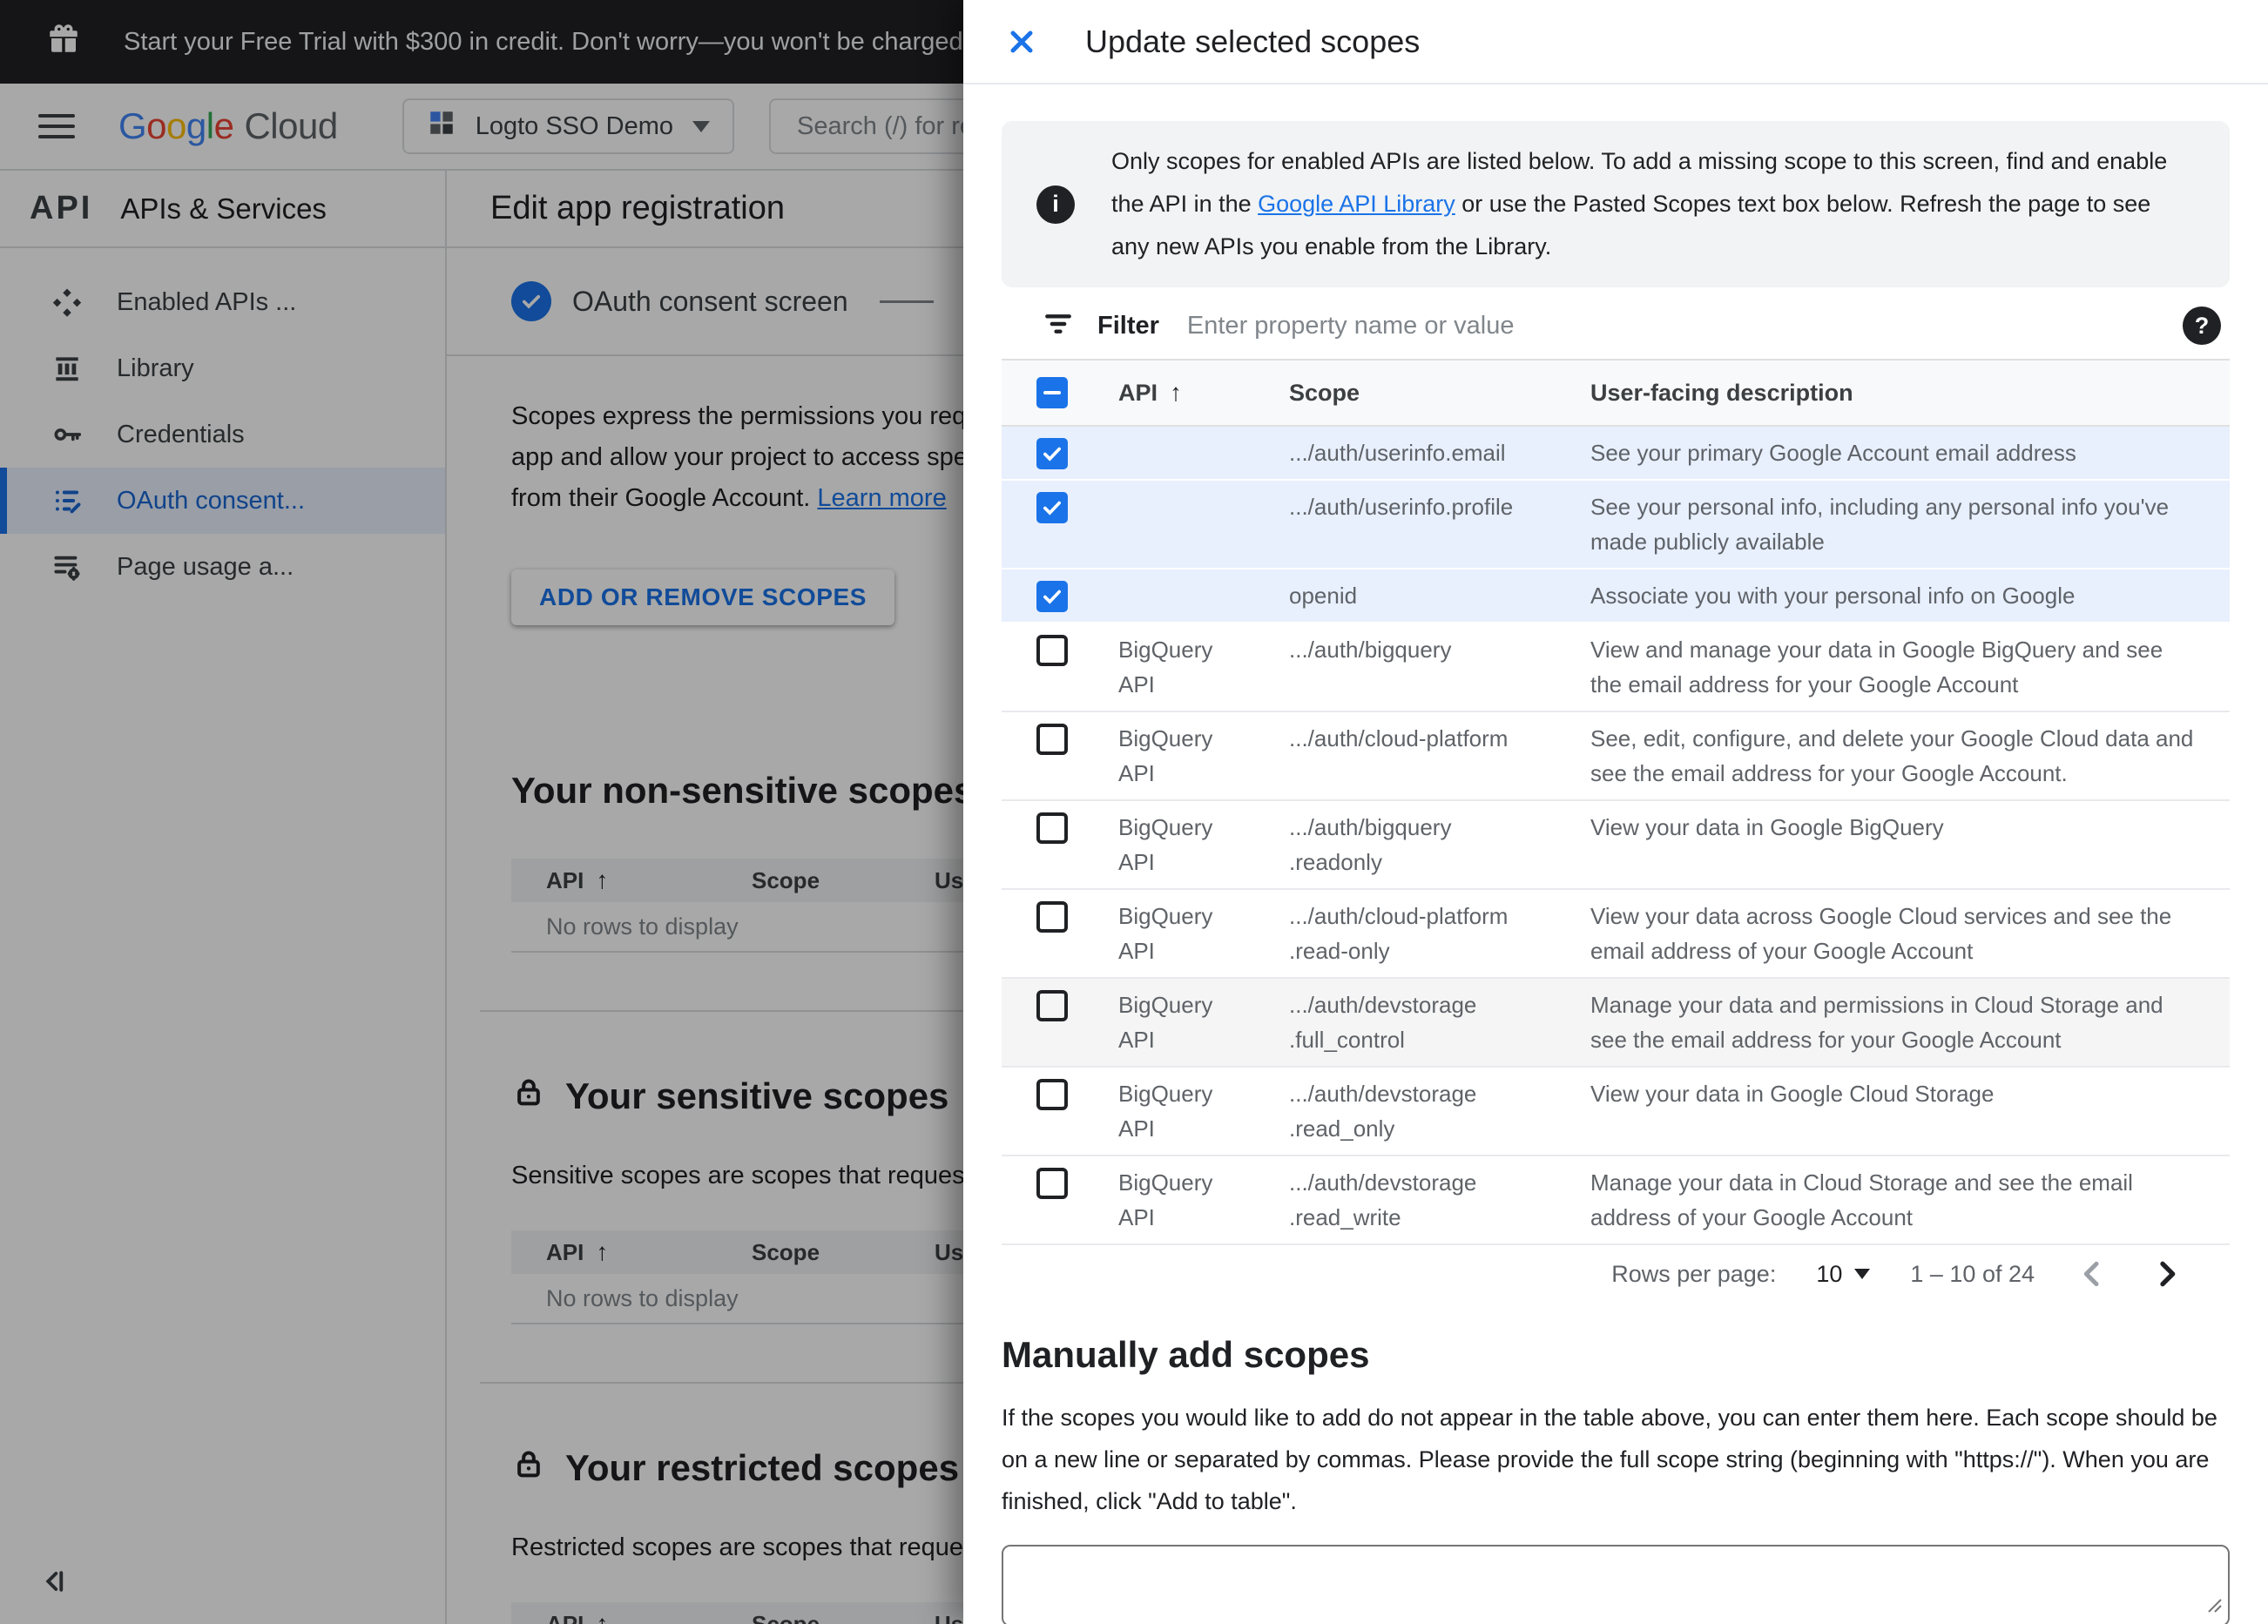 The height and width of the screenshot is (1624, 2268). I want to click on info-icon: i, so click(1055, 204).